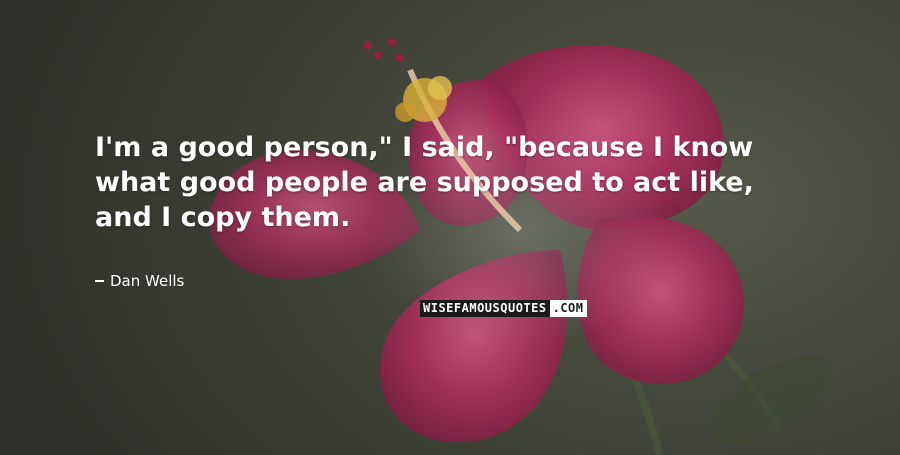  I want to click on watermark-logo: WISEFAMOUSQUOTES .COM, so click(503, 308).